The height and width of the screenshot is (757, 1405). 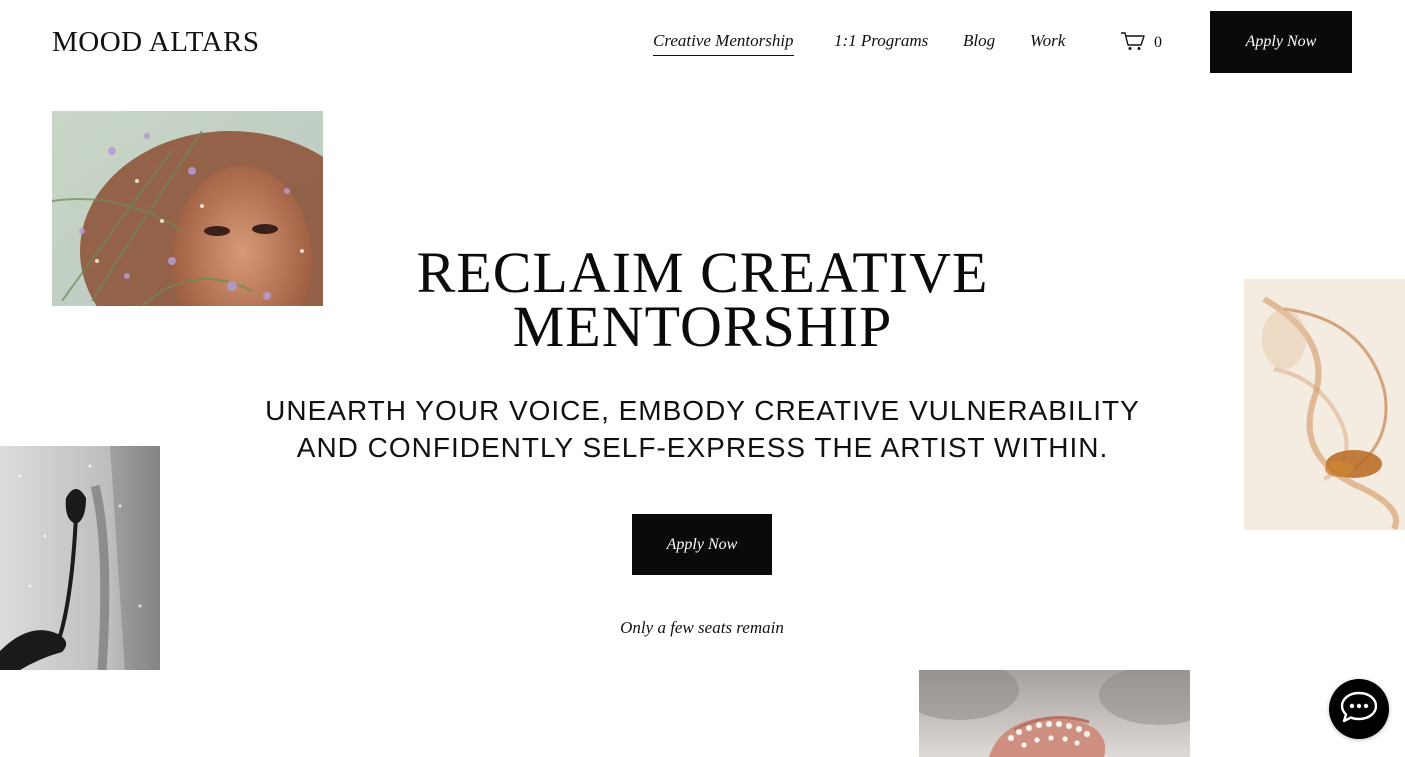 I want to click on nav-item-work: Work, so click(x=1047, y=41).